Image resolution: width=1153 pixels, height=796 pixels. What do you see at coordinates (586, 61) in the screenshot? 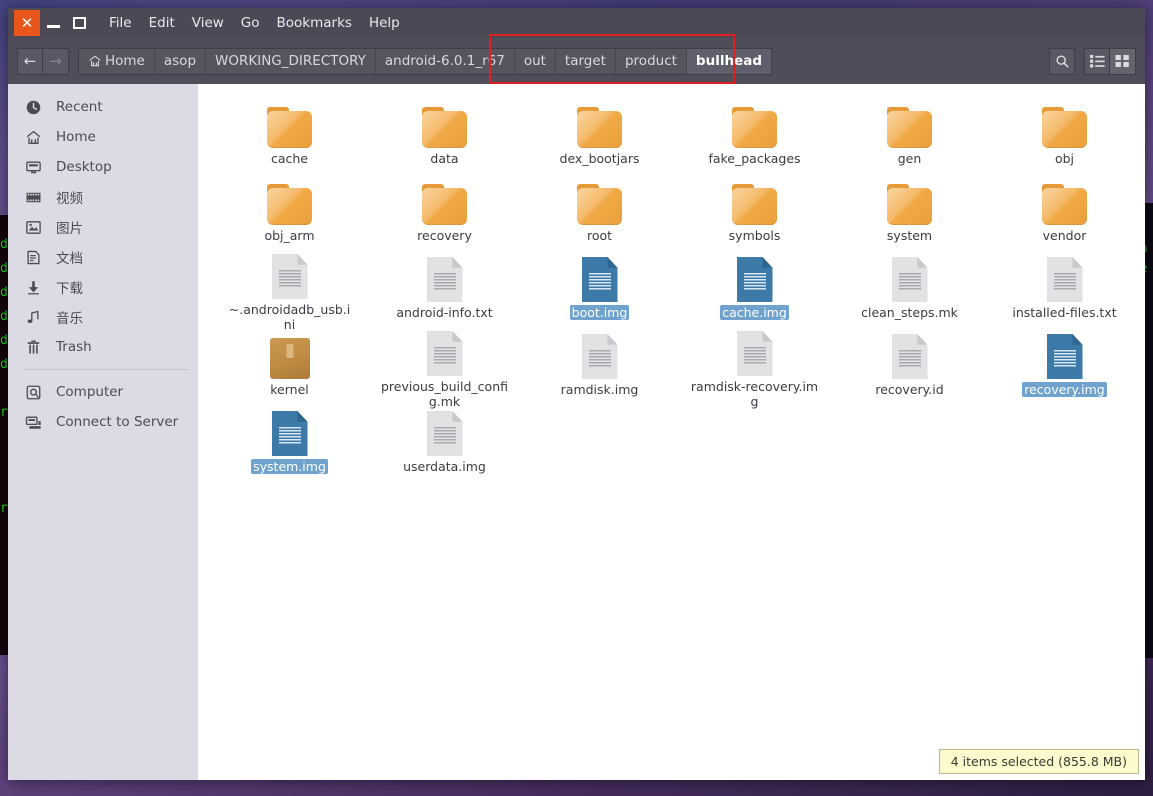
I see `breadcrumb-item-target: target` at bounding box center [586, 61].